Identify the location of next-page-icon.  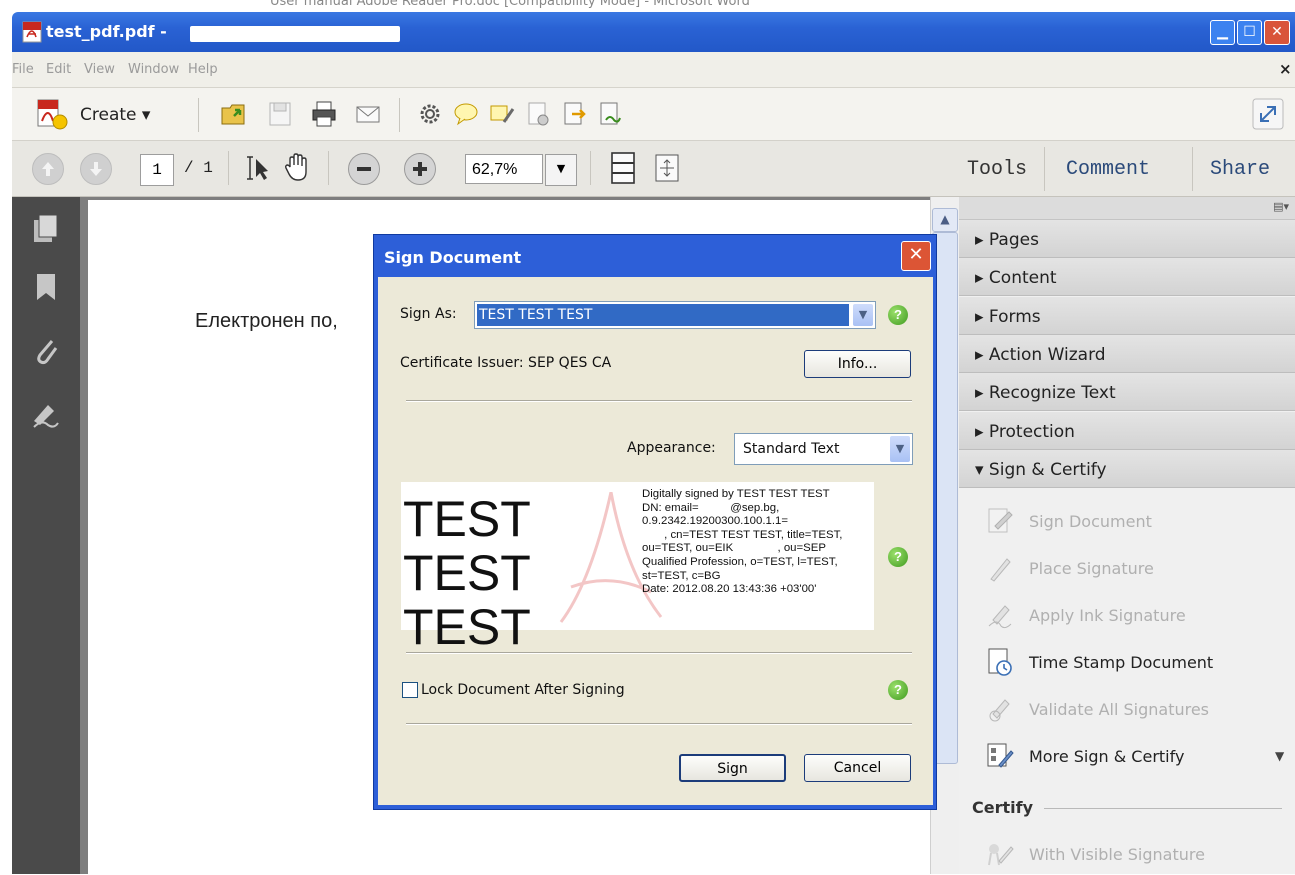
(96, 169).